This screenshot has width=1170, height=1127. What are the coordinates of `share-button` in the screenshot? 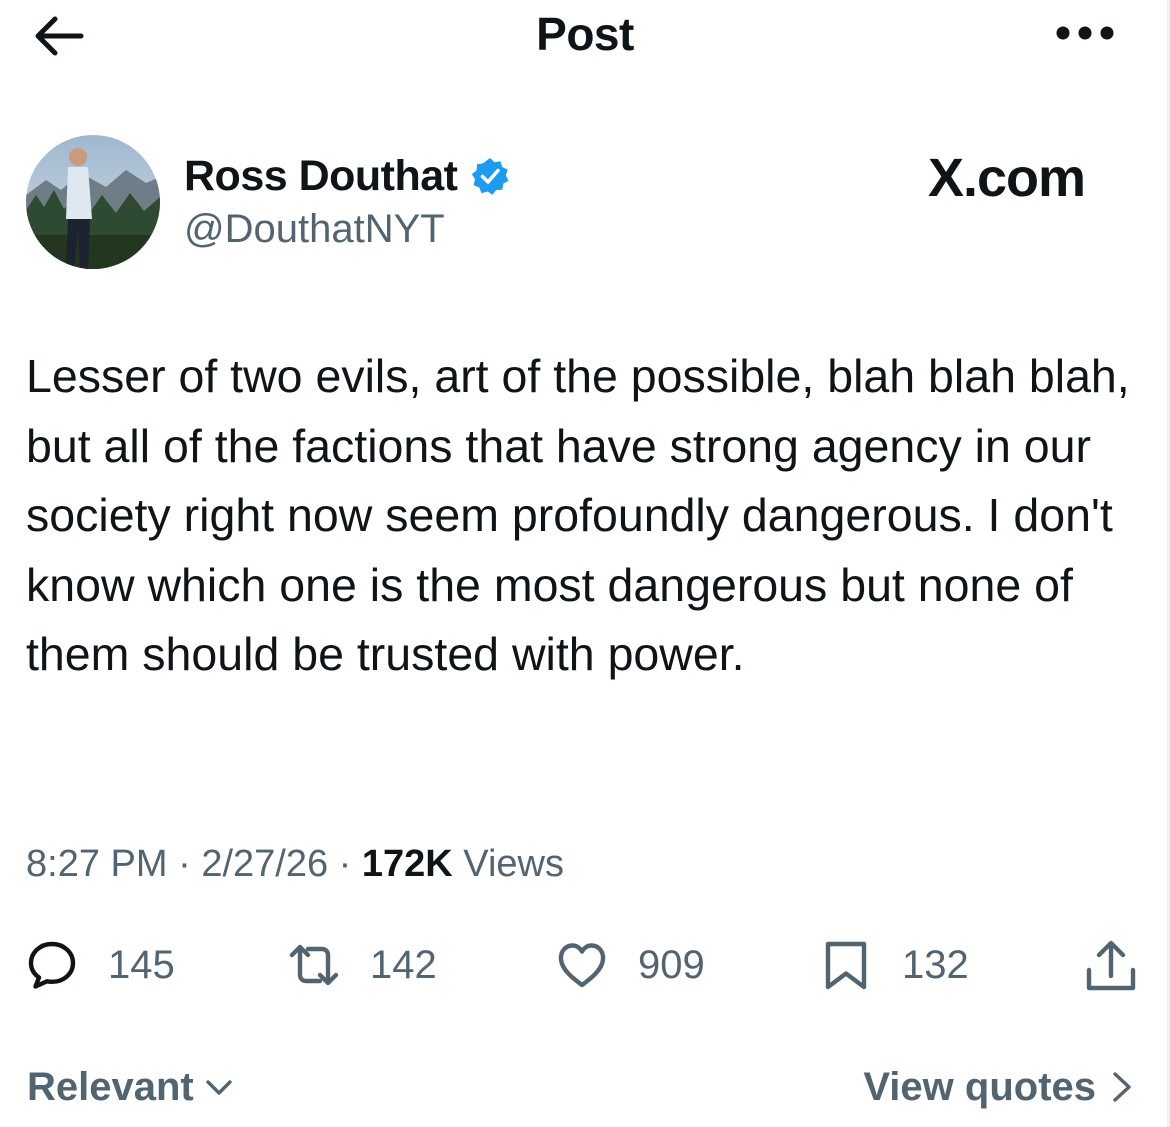 It's located at (1111, 967).